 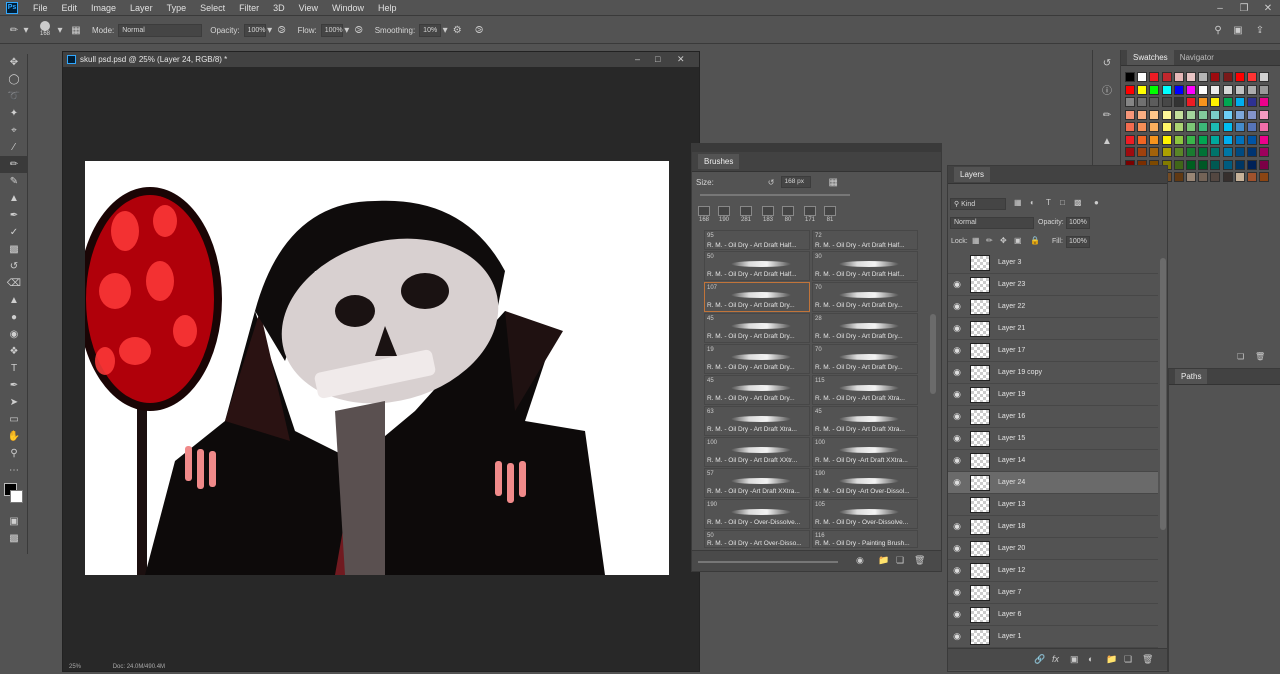 I want to click on smoothing-input: 10%, so click(x=430, y=30).